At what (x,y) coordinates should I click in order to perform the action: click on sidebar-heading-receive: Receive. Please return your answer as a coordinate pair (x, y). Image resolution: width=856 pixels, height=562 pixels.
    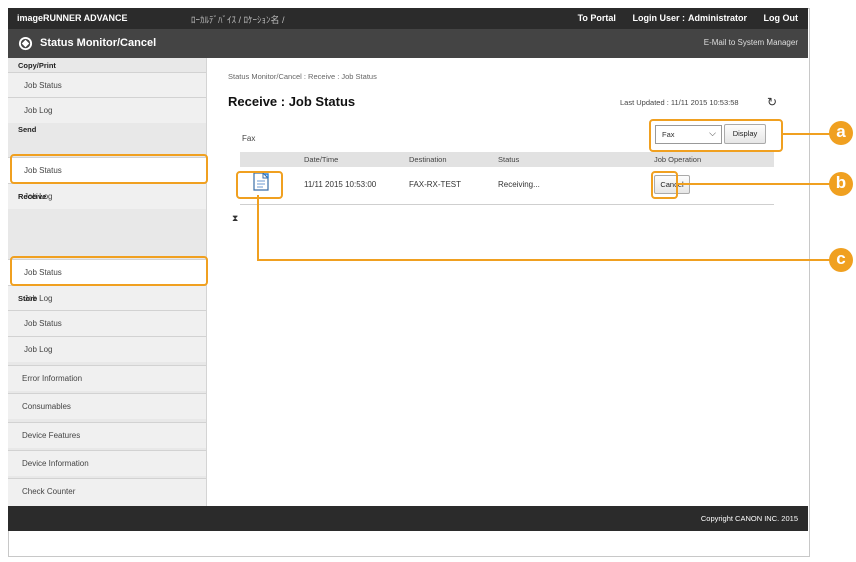
    Looking at the image, I should click on (32, 196).